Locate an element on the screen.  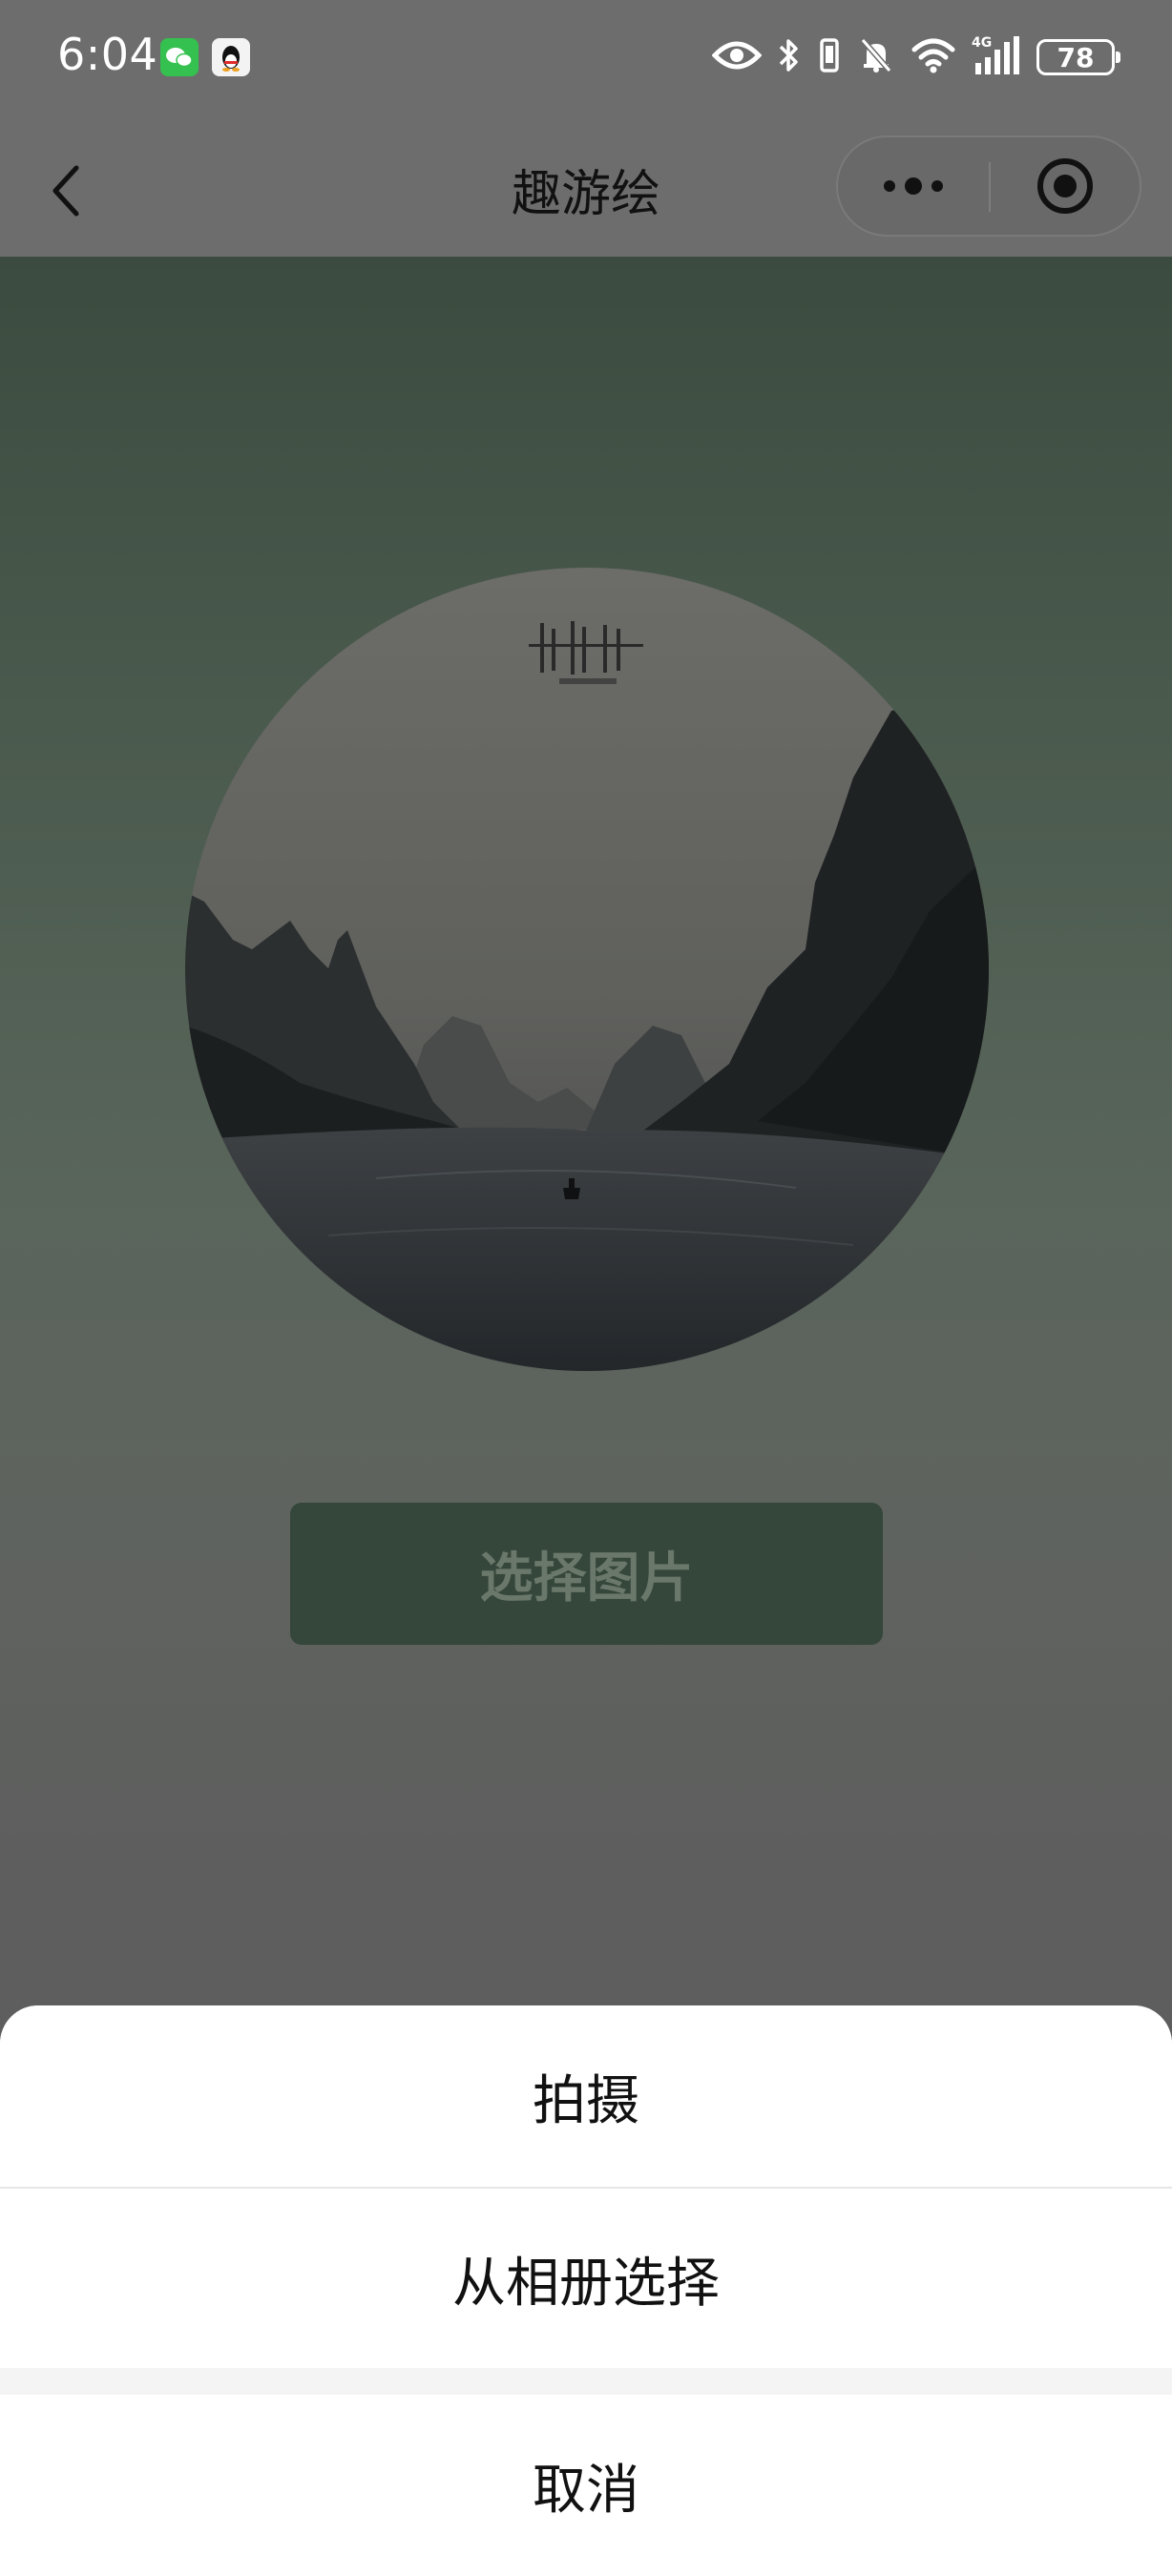
navigation-bar: 趣游绘 is located at coordinates (586, 188).